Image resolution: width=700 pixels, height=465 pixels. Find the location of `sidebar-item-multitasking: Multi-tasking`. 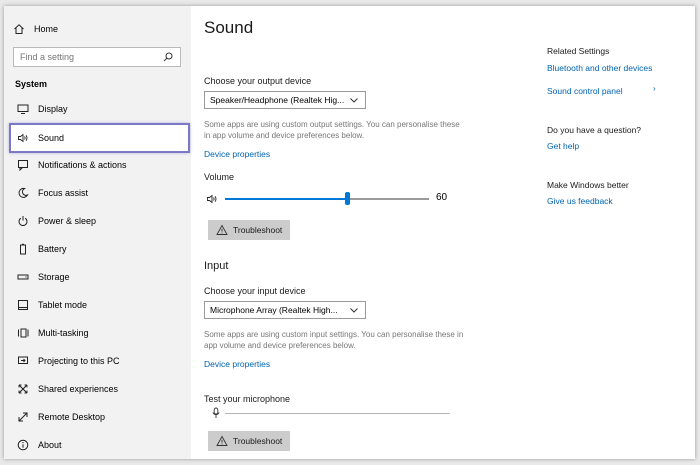

sidebar-item-multitasking: Multi-tasking is located at coordinates (100, 333).